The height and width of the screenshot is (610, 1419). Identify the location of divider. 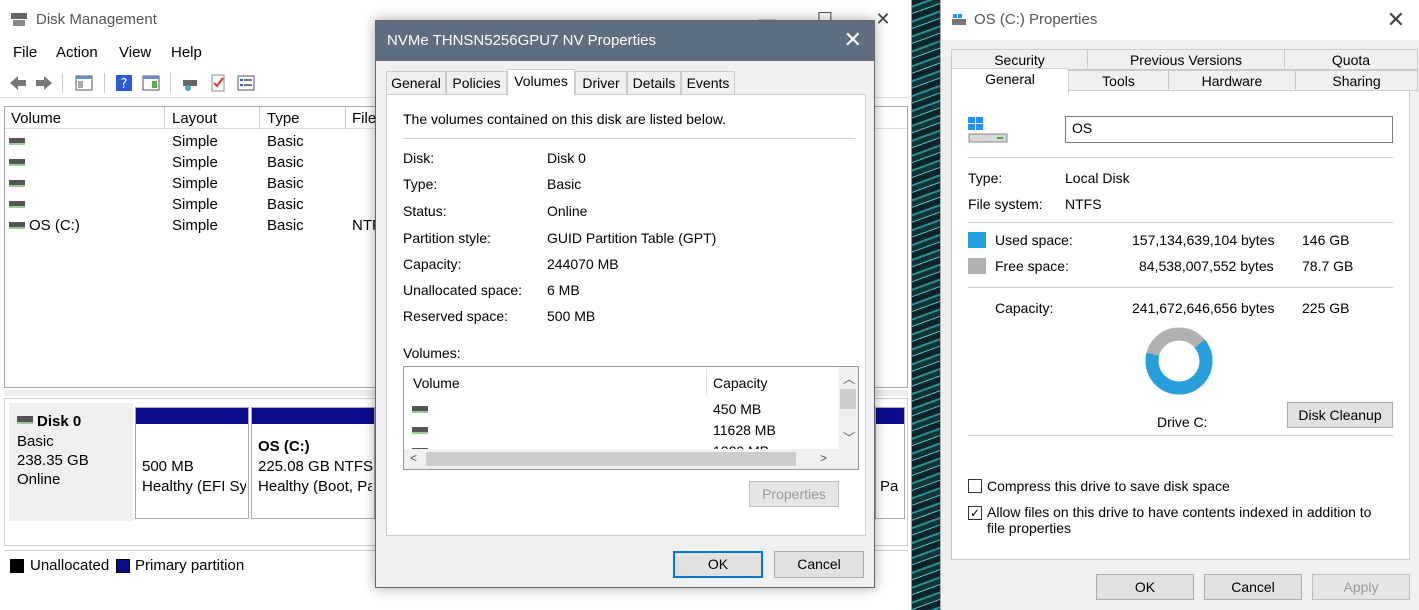
(629, 138).